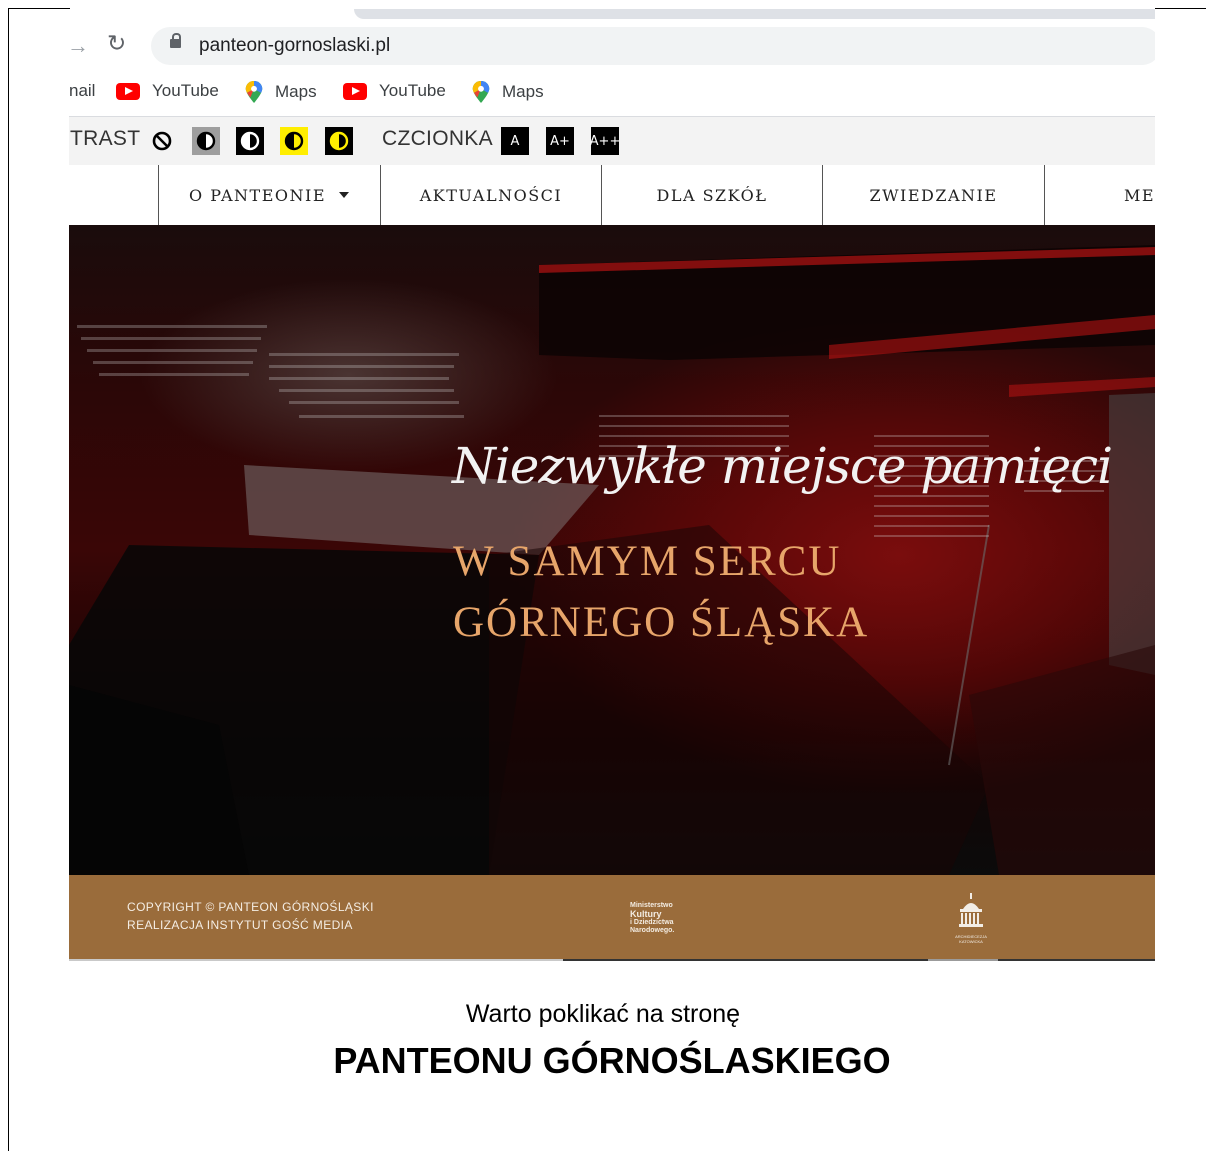 Image resolution: width=1206 pixels, height=1151 pixels. What do you see at coordinates (646, 914) in the screenshot?
I see `ministry-logo-text: Kultury` at bounding box center [646, 914].